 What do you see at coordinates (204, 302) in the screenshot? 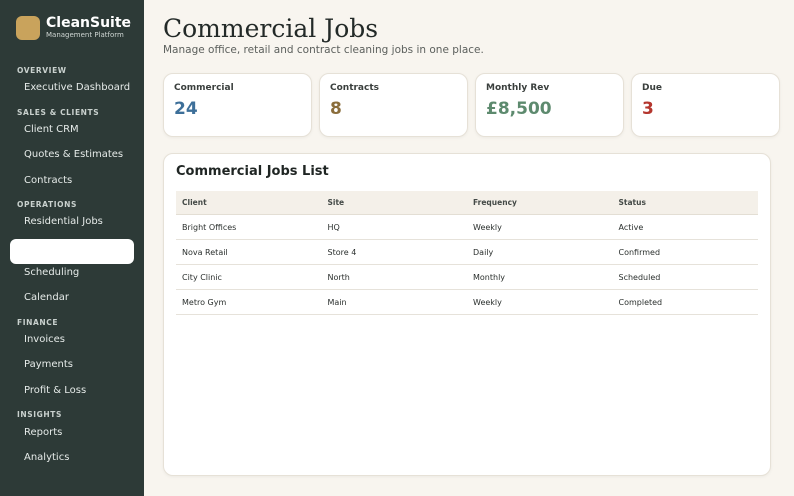
I see `cell-client: Metro Gym` at bounding box center [204, 302].